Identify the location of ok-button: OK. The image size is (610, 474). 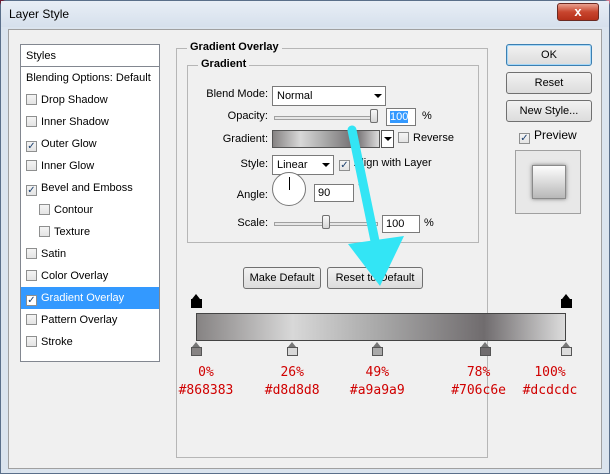
(549, 55).